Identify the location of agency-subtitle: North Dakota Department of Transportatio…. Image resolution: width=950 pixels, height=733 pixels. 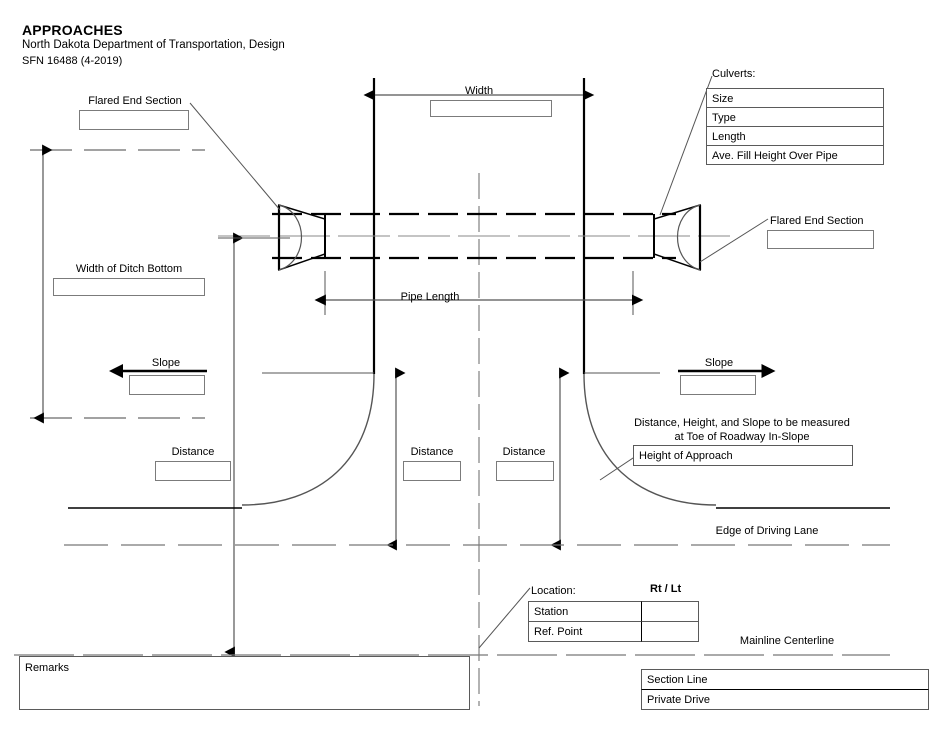
(153, 45).